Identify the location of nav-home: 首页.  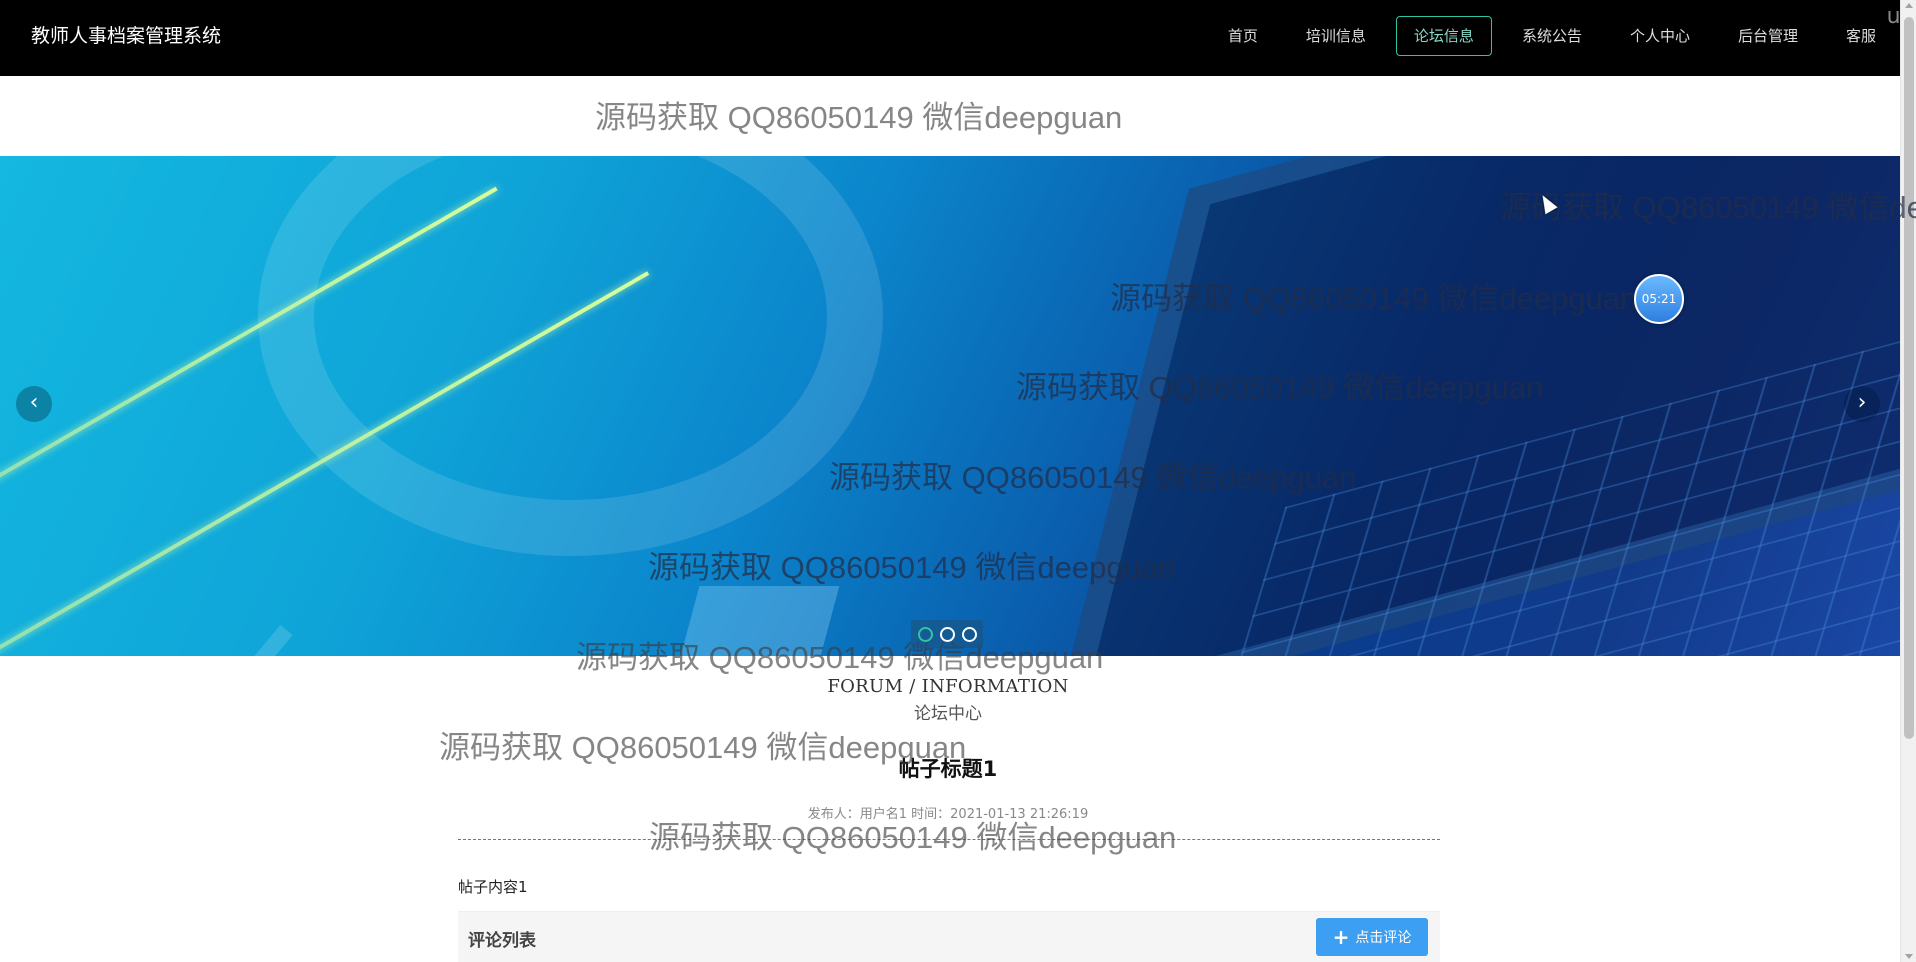
(1243, 36).